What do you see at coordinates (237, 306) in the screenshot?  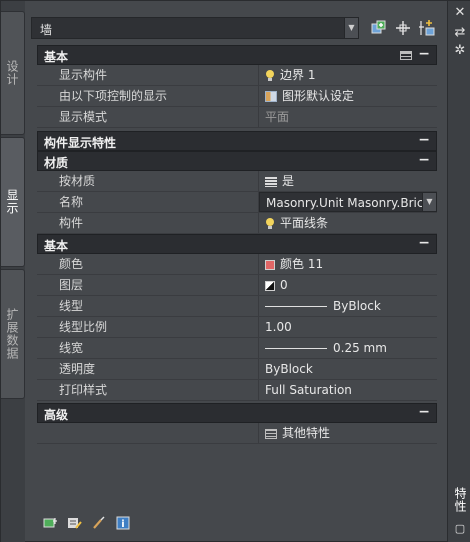 I see `property-row: 线型 ByBlock` at bounding box center [237, 306].